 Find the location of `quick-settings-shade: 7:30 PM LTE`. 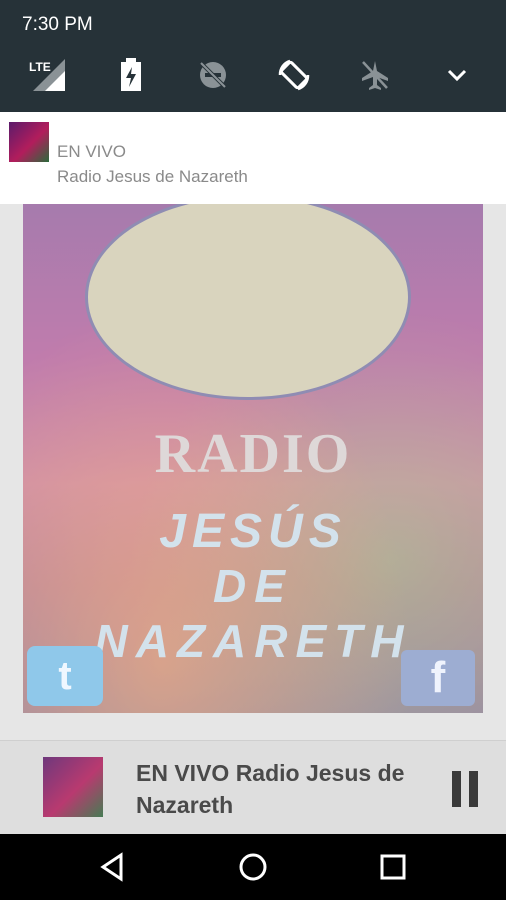

quick-settings-shade: 7:30 PM LTE is located at coordinates (253, 56).